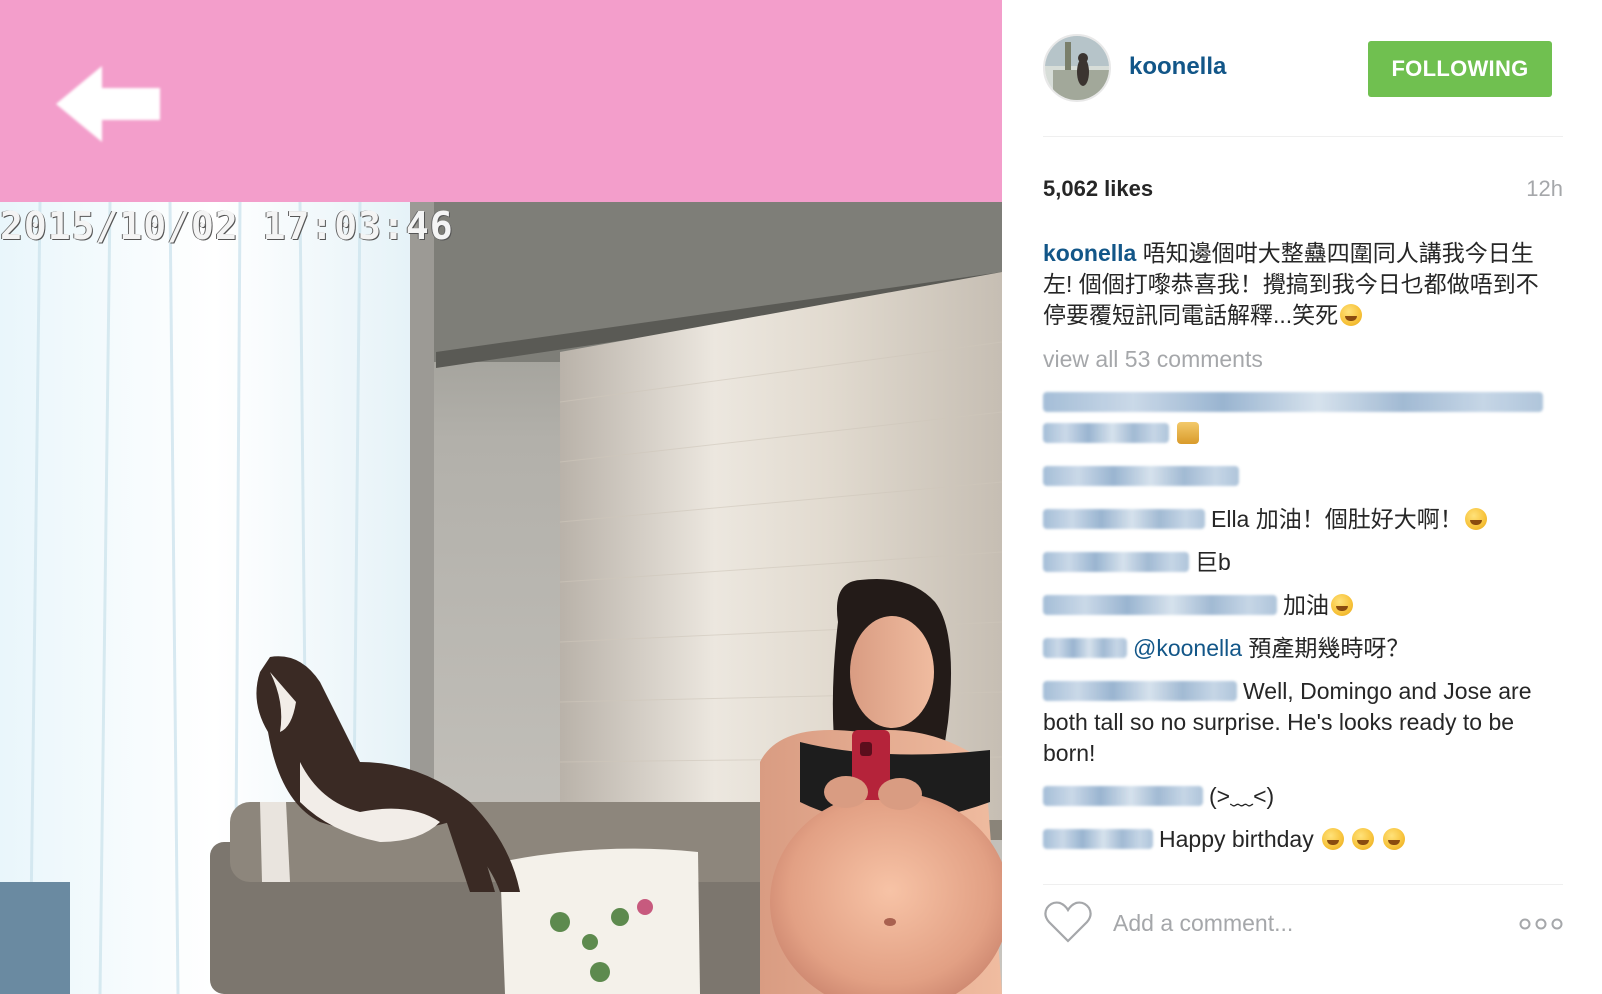 The image size is (1602, 994). I want to click on heart-icon, so click(1068, 922).